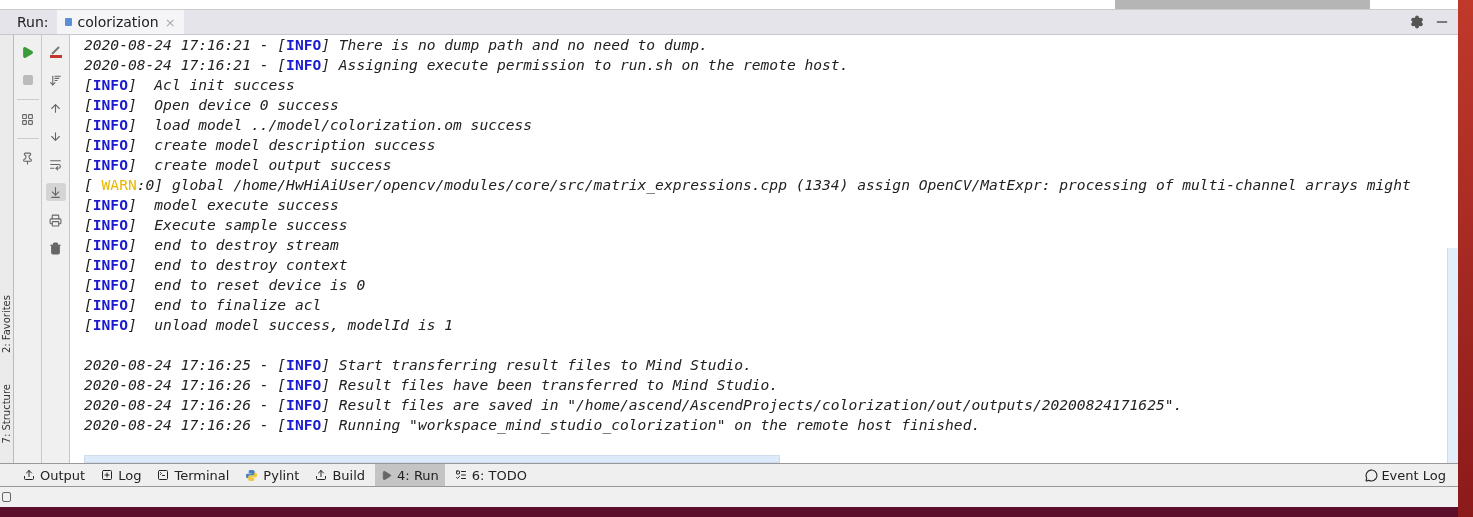 The height and width of the screenshot is (517, 1473). I want to click on log-line: [INFO] create model description success, so click(260, 145).